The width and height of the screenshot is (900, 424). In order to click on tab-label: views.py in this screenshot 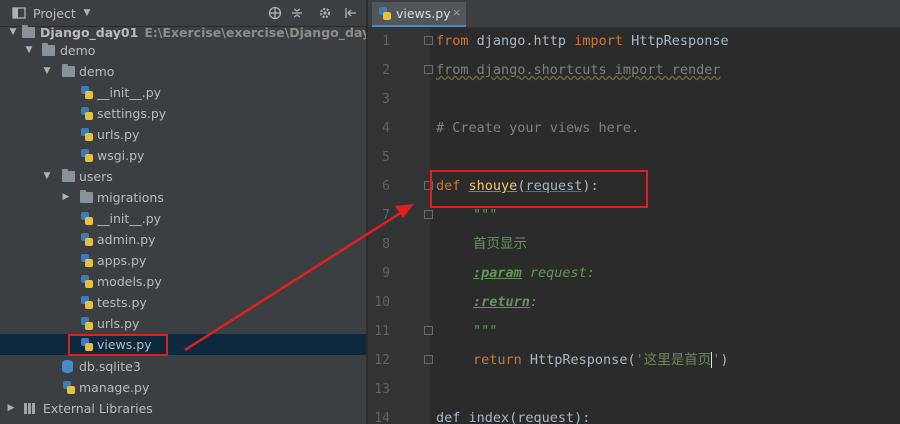, I will do `click(423, 13)`.